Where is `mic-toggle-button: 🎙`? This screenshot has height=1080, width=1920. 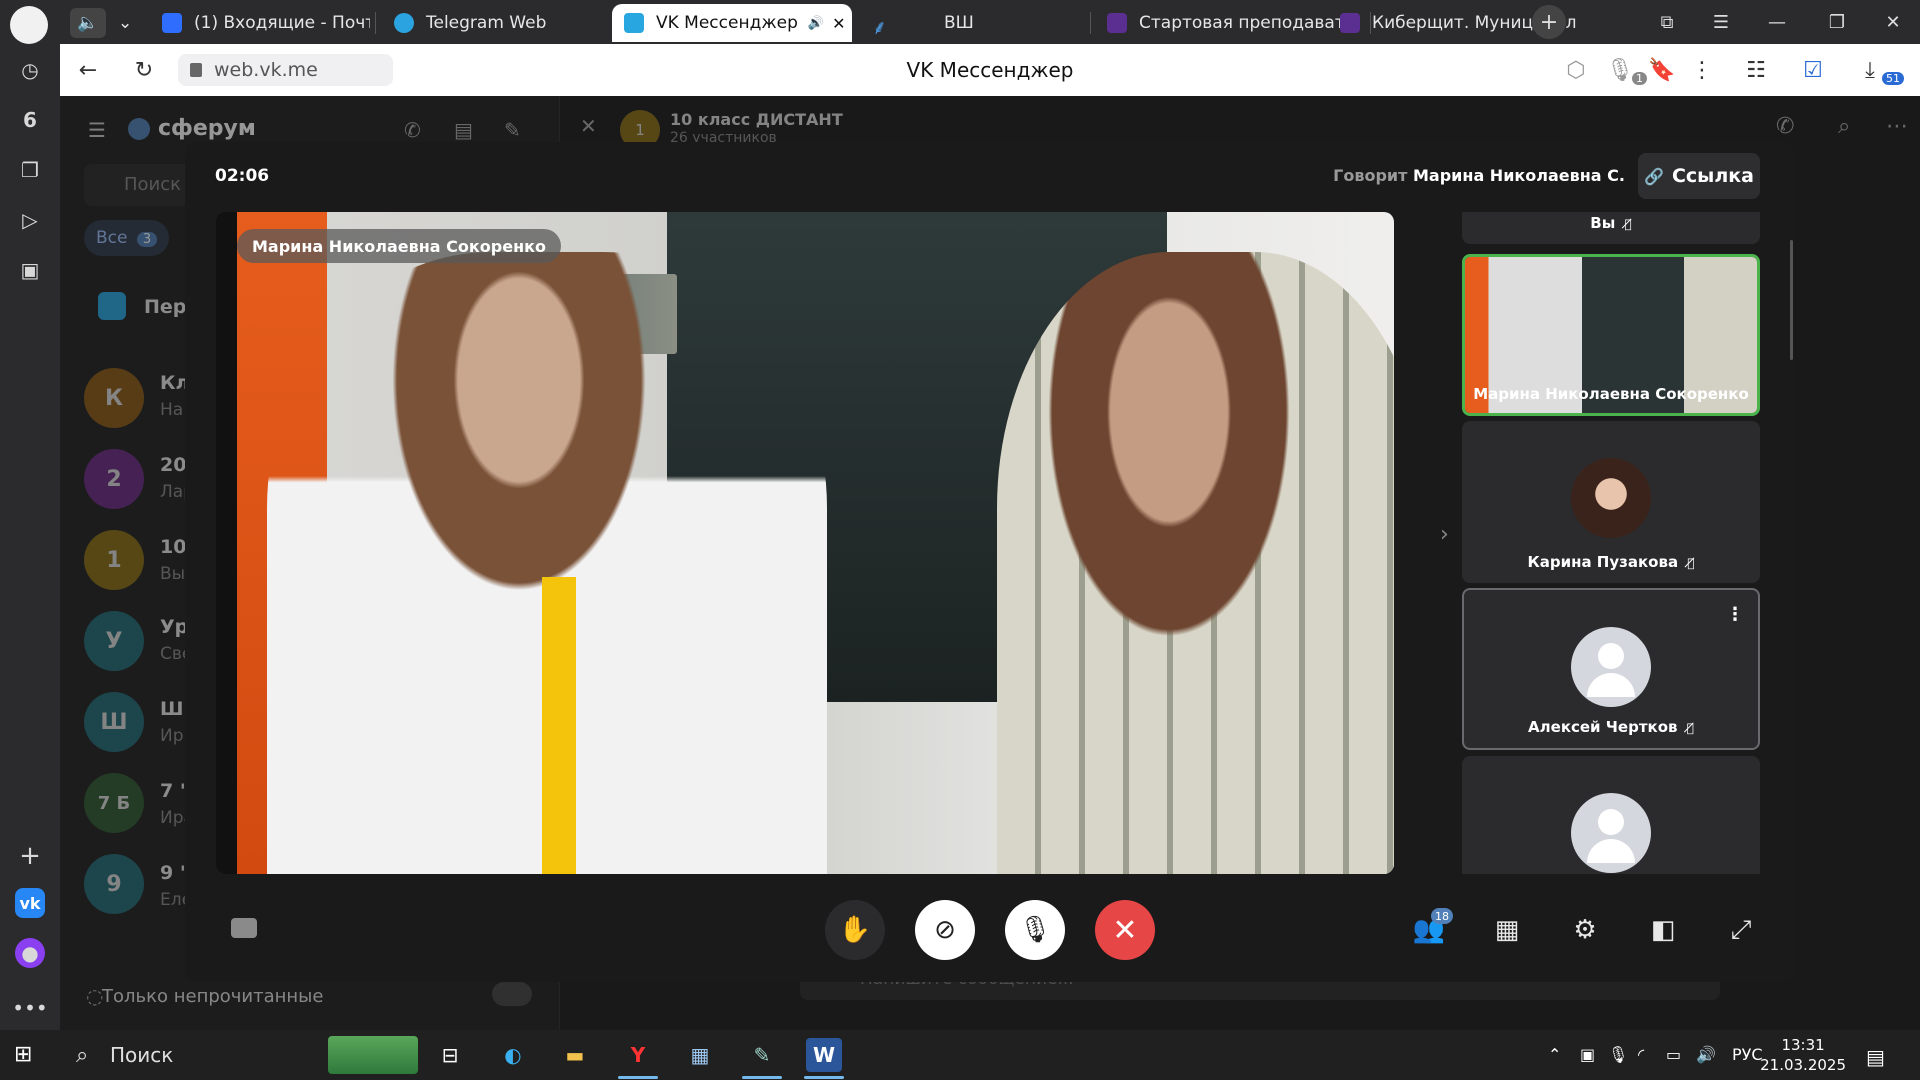
mic-toggle-button: 🎙 is located at coordinates (1035, 930).